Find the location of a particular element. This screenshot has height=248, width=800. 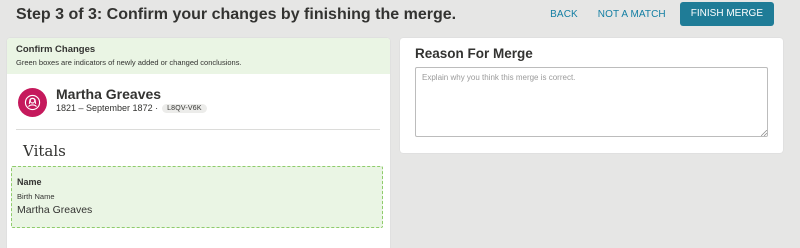

back-button: BACK is located at coordinates (564, 14).